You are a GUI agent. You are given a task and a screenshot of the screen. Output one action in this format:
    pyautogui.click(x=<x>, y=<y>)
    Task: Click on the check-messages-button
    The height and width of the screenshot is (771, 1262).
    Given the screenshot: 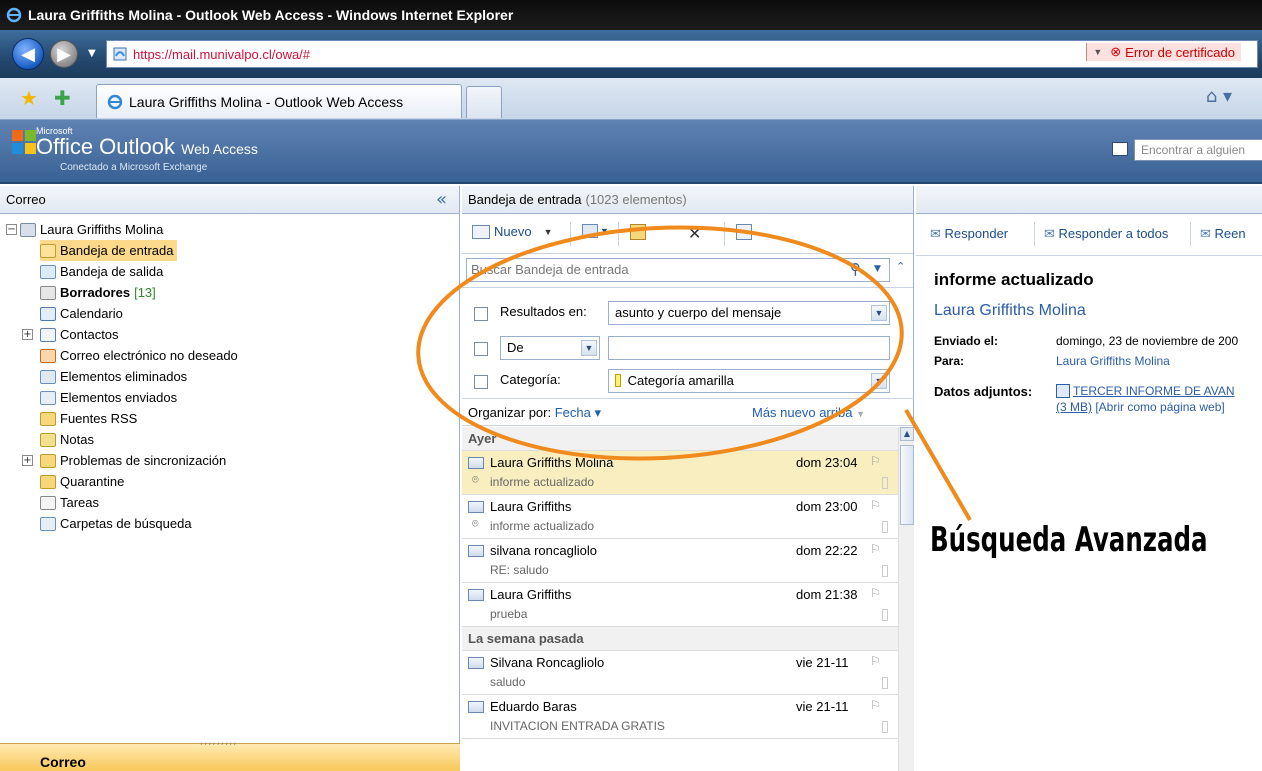 What is the action you would take?
    pyautogui.click(x=744, y=232)
    